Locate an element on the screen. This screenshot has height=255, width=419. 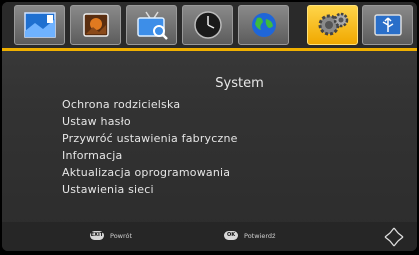
clock-icon is located at coordinates (207, 25).